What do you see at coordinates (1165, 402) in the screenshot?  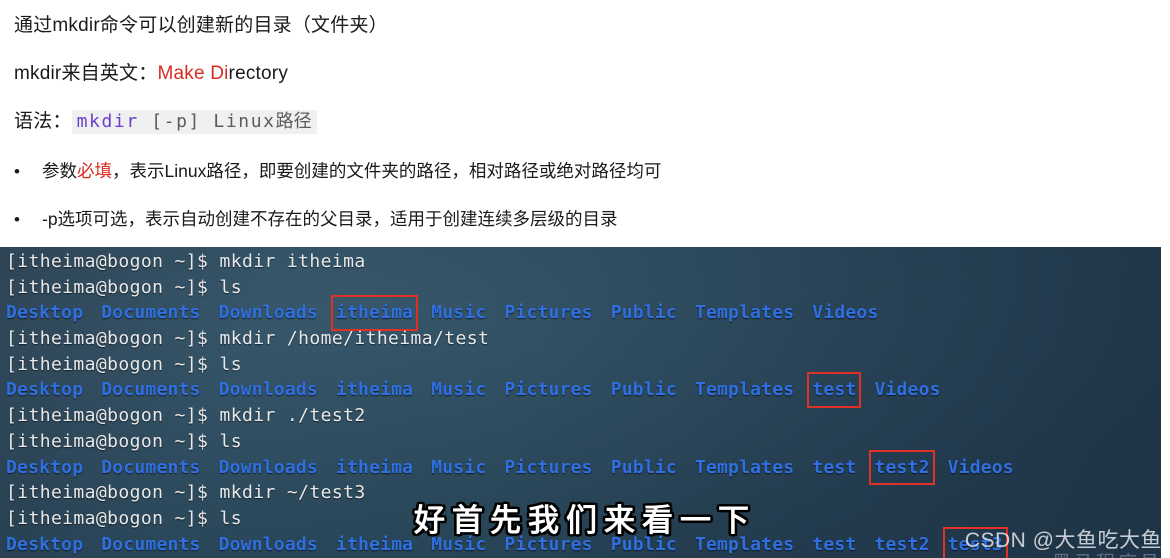 I see `terminal-right-margin` at bounding box center [1165, 402].